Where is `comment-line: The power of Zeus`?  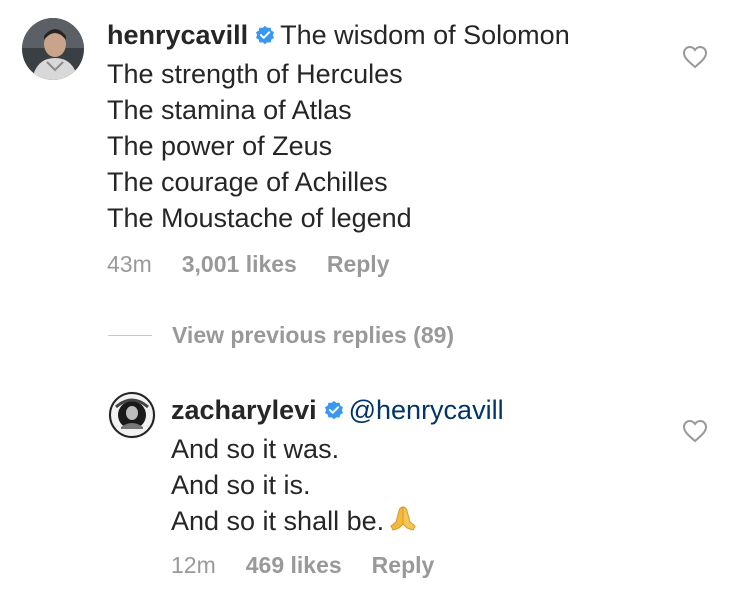 comment-line: The power of Zeus is located at coordinates (220, 146).